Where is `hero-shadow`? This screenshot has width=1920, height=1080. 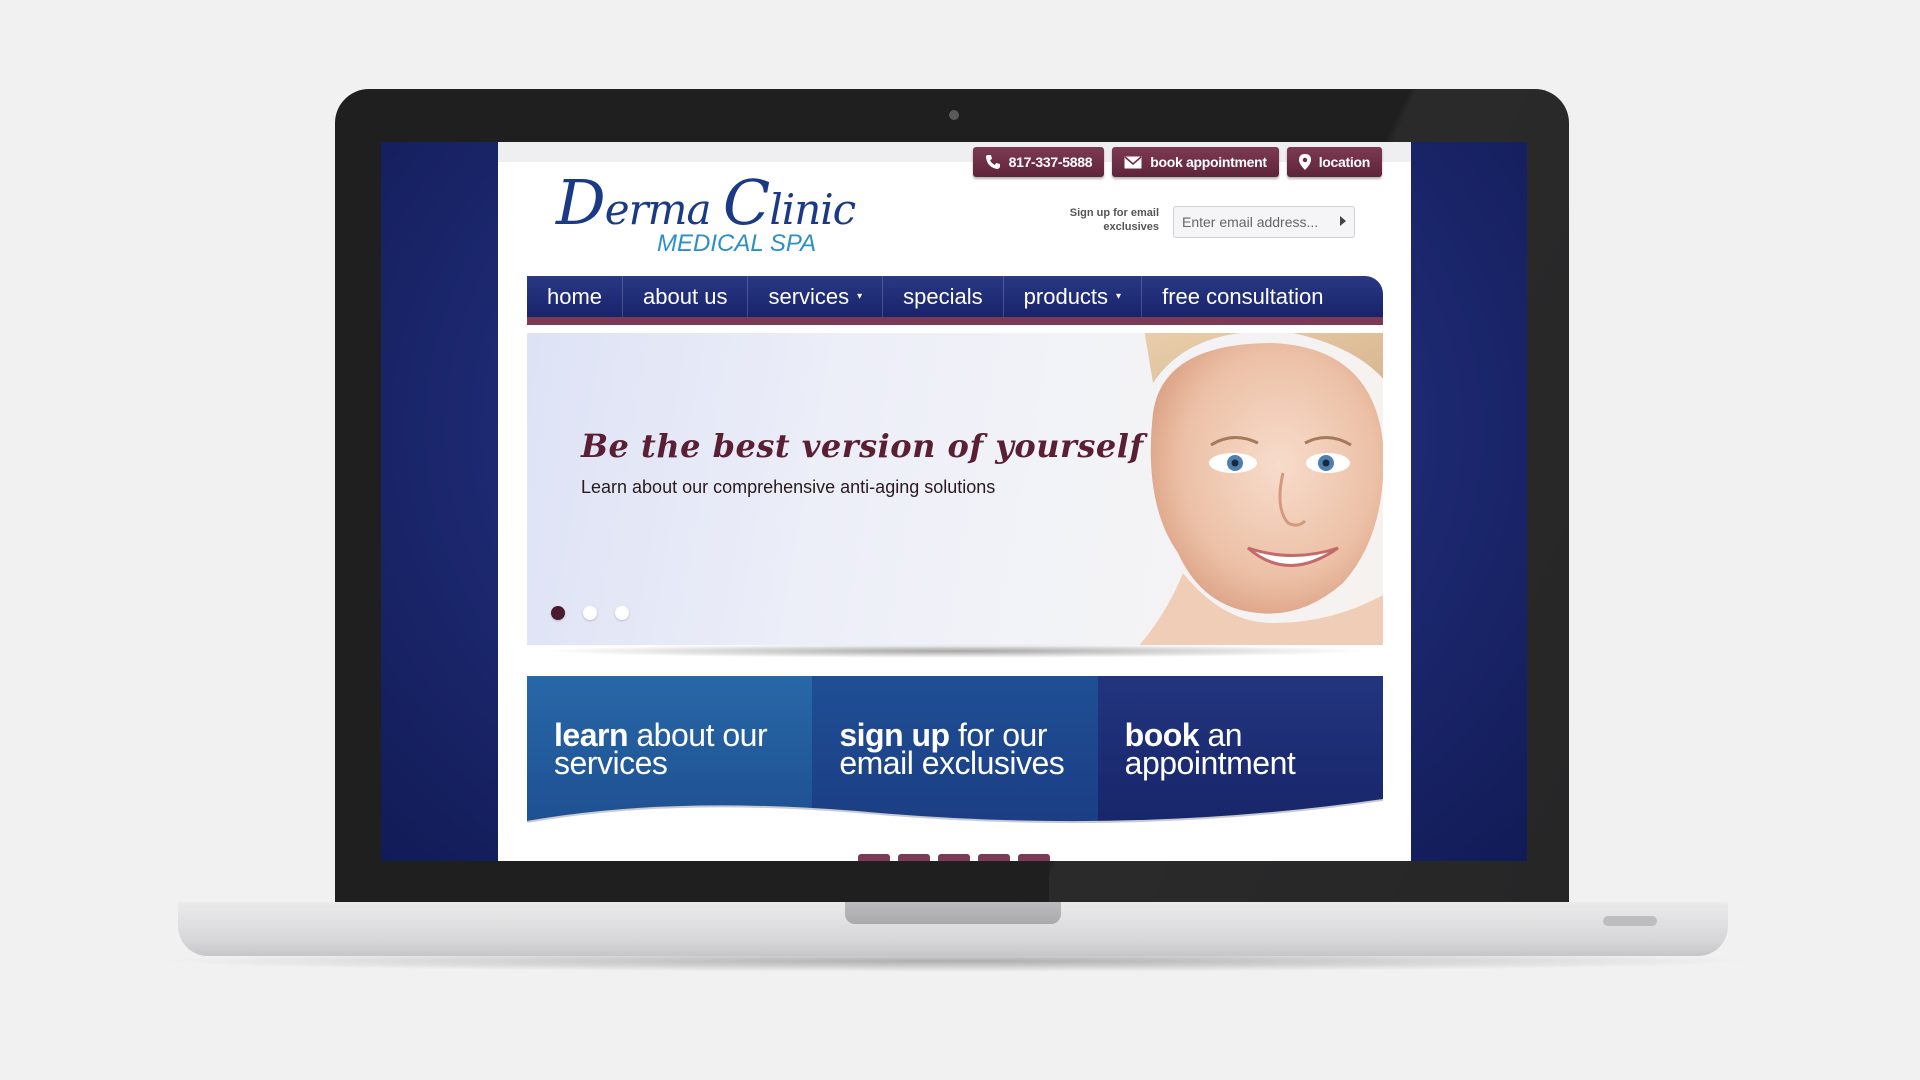 hero-shadow is located at coordinates (956, 651).